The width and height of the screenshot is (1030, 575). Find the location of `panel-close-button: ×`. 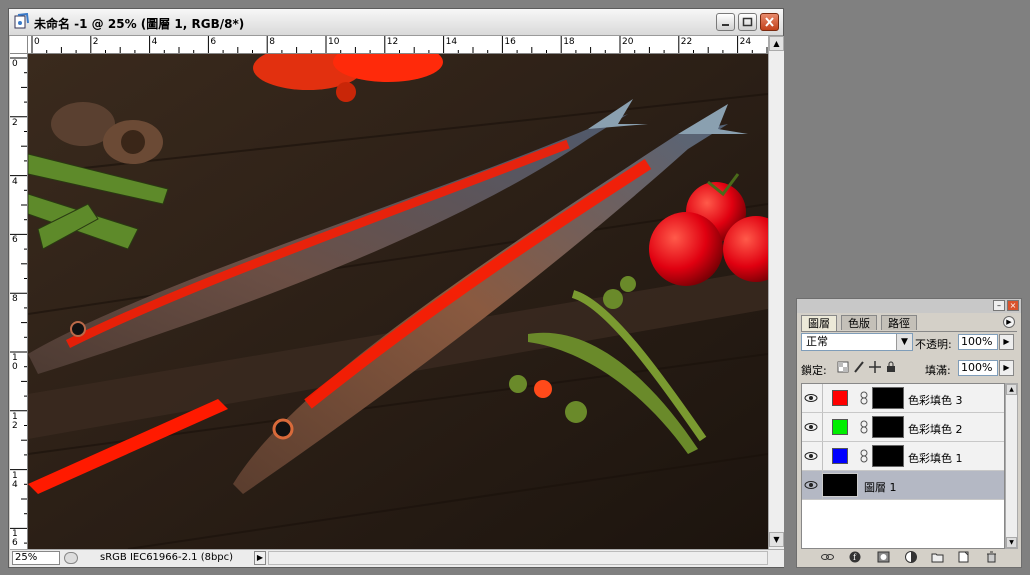

panel-close-button: × is located at coordinates (1013, 305).